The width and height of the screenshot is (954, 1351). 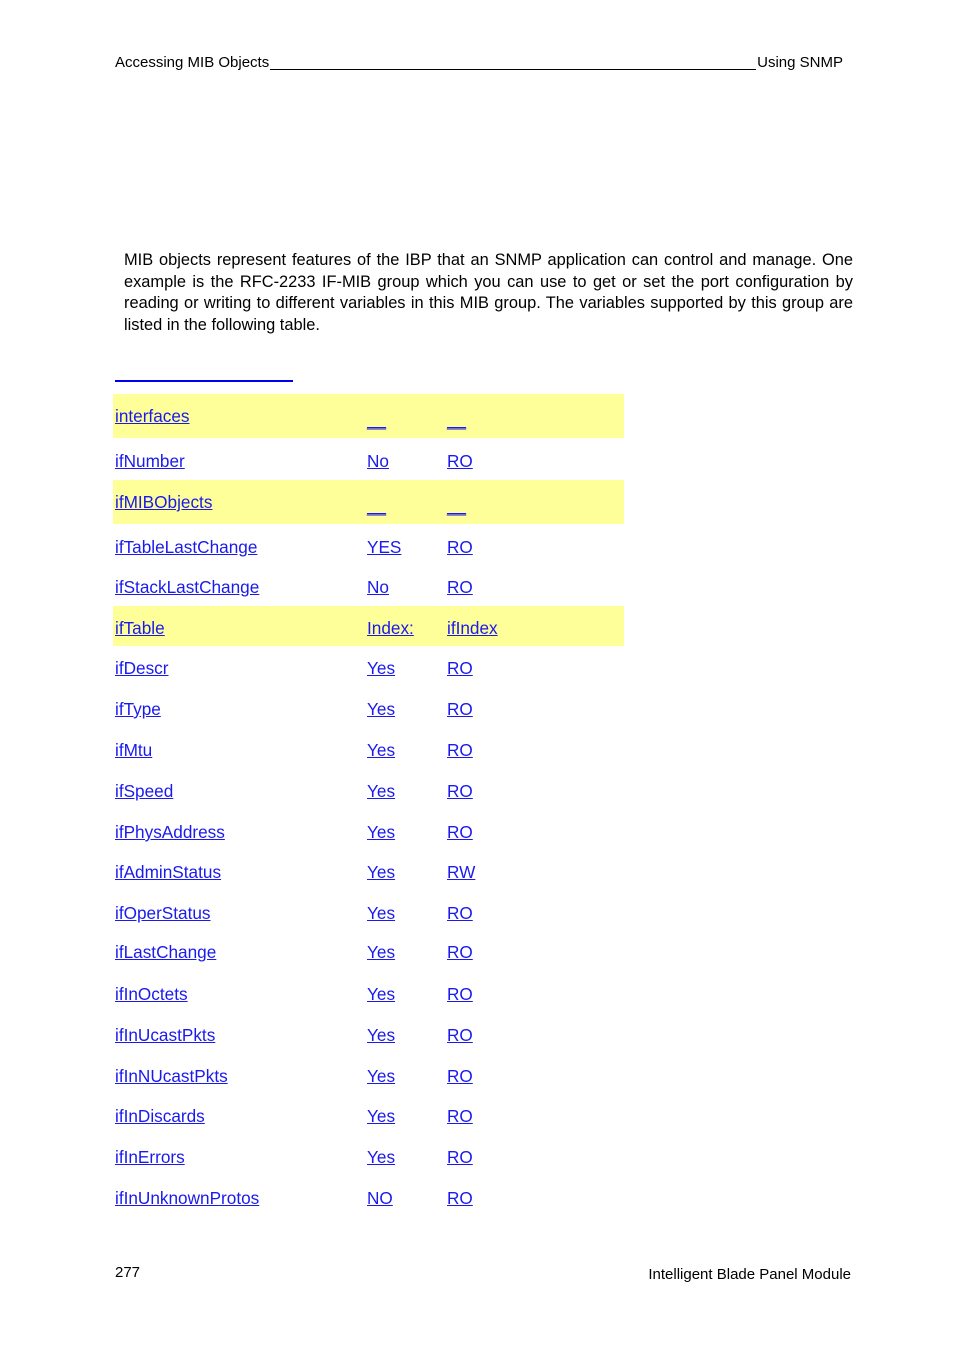 What do you see at coordinates (749, 1274) in the screenshot?
I see `footer-product-name: Intelligent Blade Panel Module` at bounding box center [749, 1274].